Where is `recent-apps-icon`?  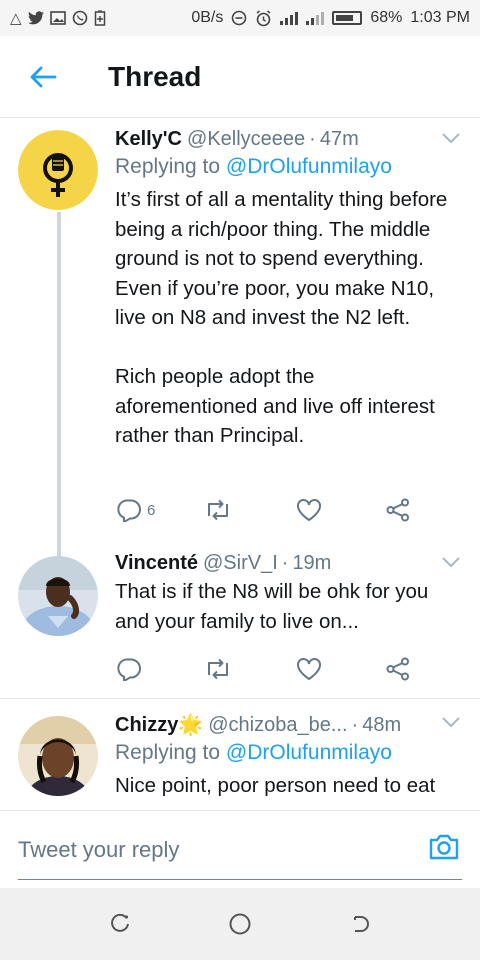 recent-apps-icon is located at coordinates (120, 922).